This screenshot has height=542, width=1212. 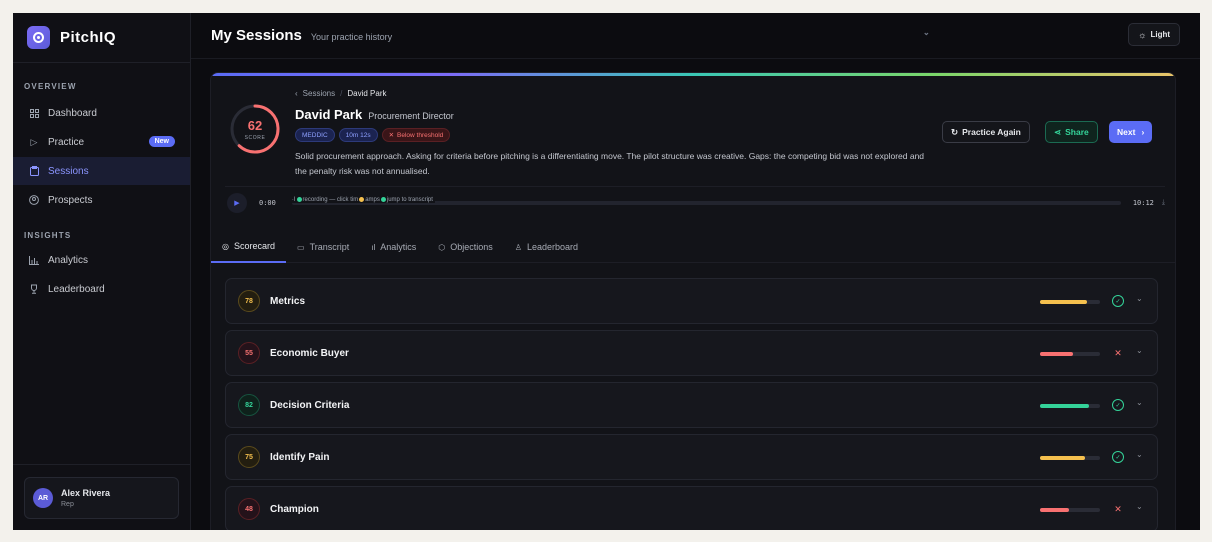 What do you see at coordinates (329, 247) in the screenshot?
I see `tab-label: Transcript` at bounding box center [329, 247].